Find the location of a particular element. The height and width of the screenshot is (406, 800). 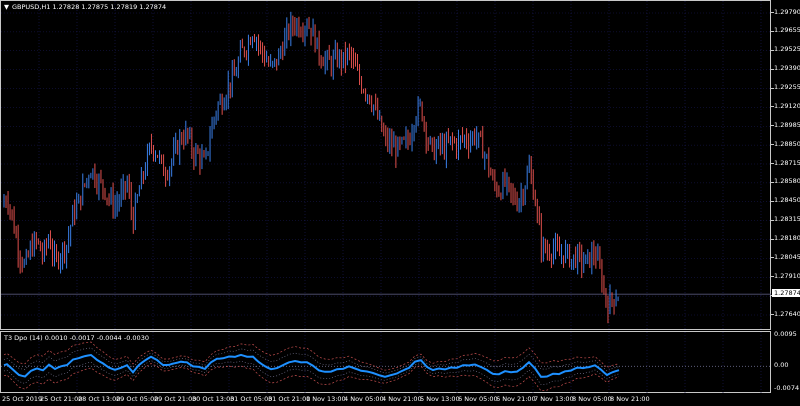

time-tick-label: 29 Oct 05:00 is located at coordinates (137, 399).